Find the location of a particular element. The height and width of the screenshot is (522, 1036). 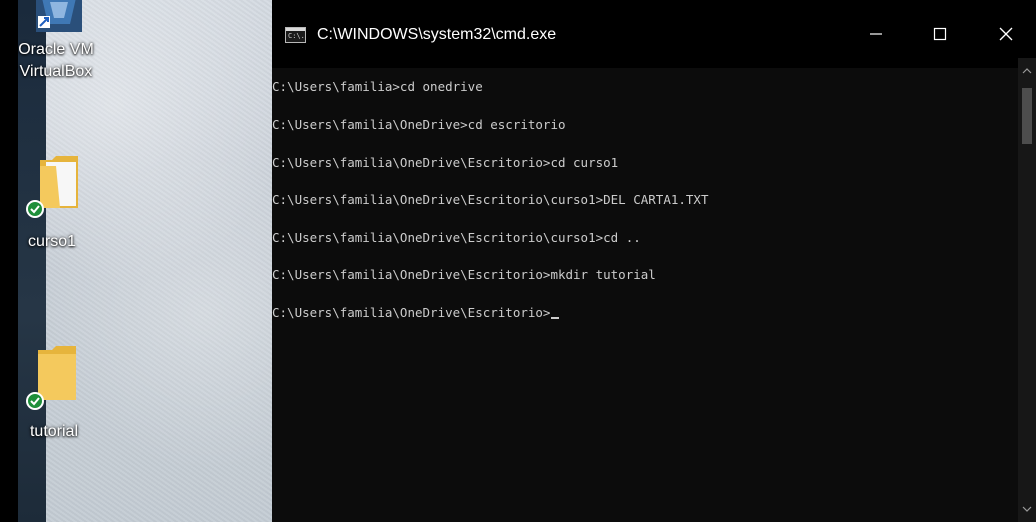

desktop-icon-label: curso1 is located at coordinates (52, 241).